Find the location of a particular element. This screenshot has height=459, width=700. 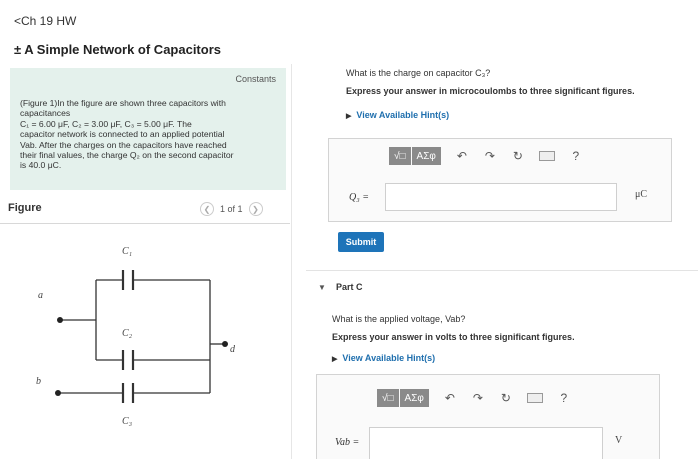

pager-text: 1 of 1 is located at coordinates (231, 209).